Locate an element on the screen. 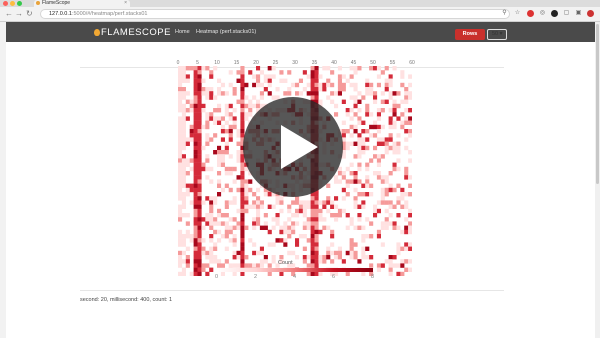  scrollbar-thumb is located at coordinates (597, 104).